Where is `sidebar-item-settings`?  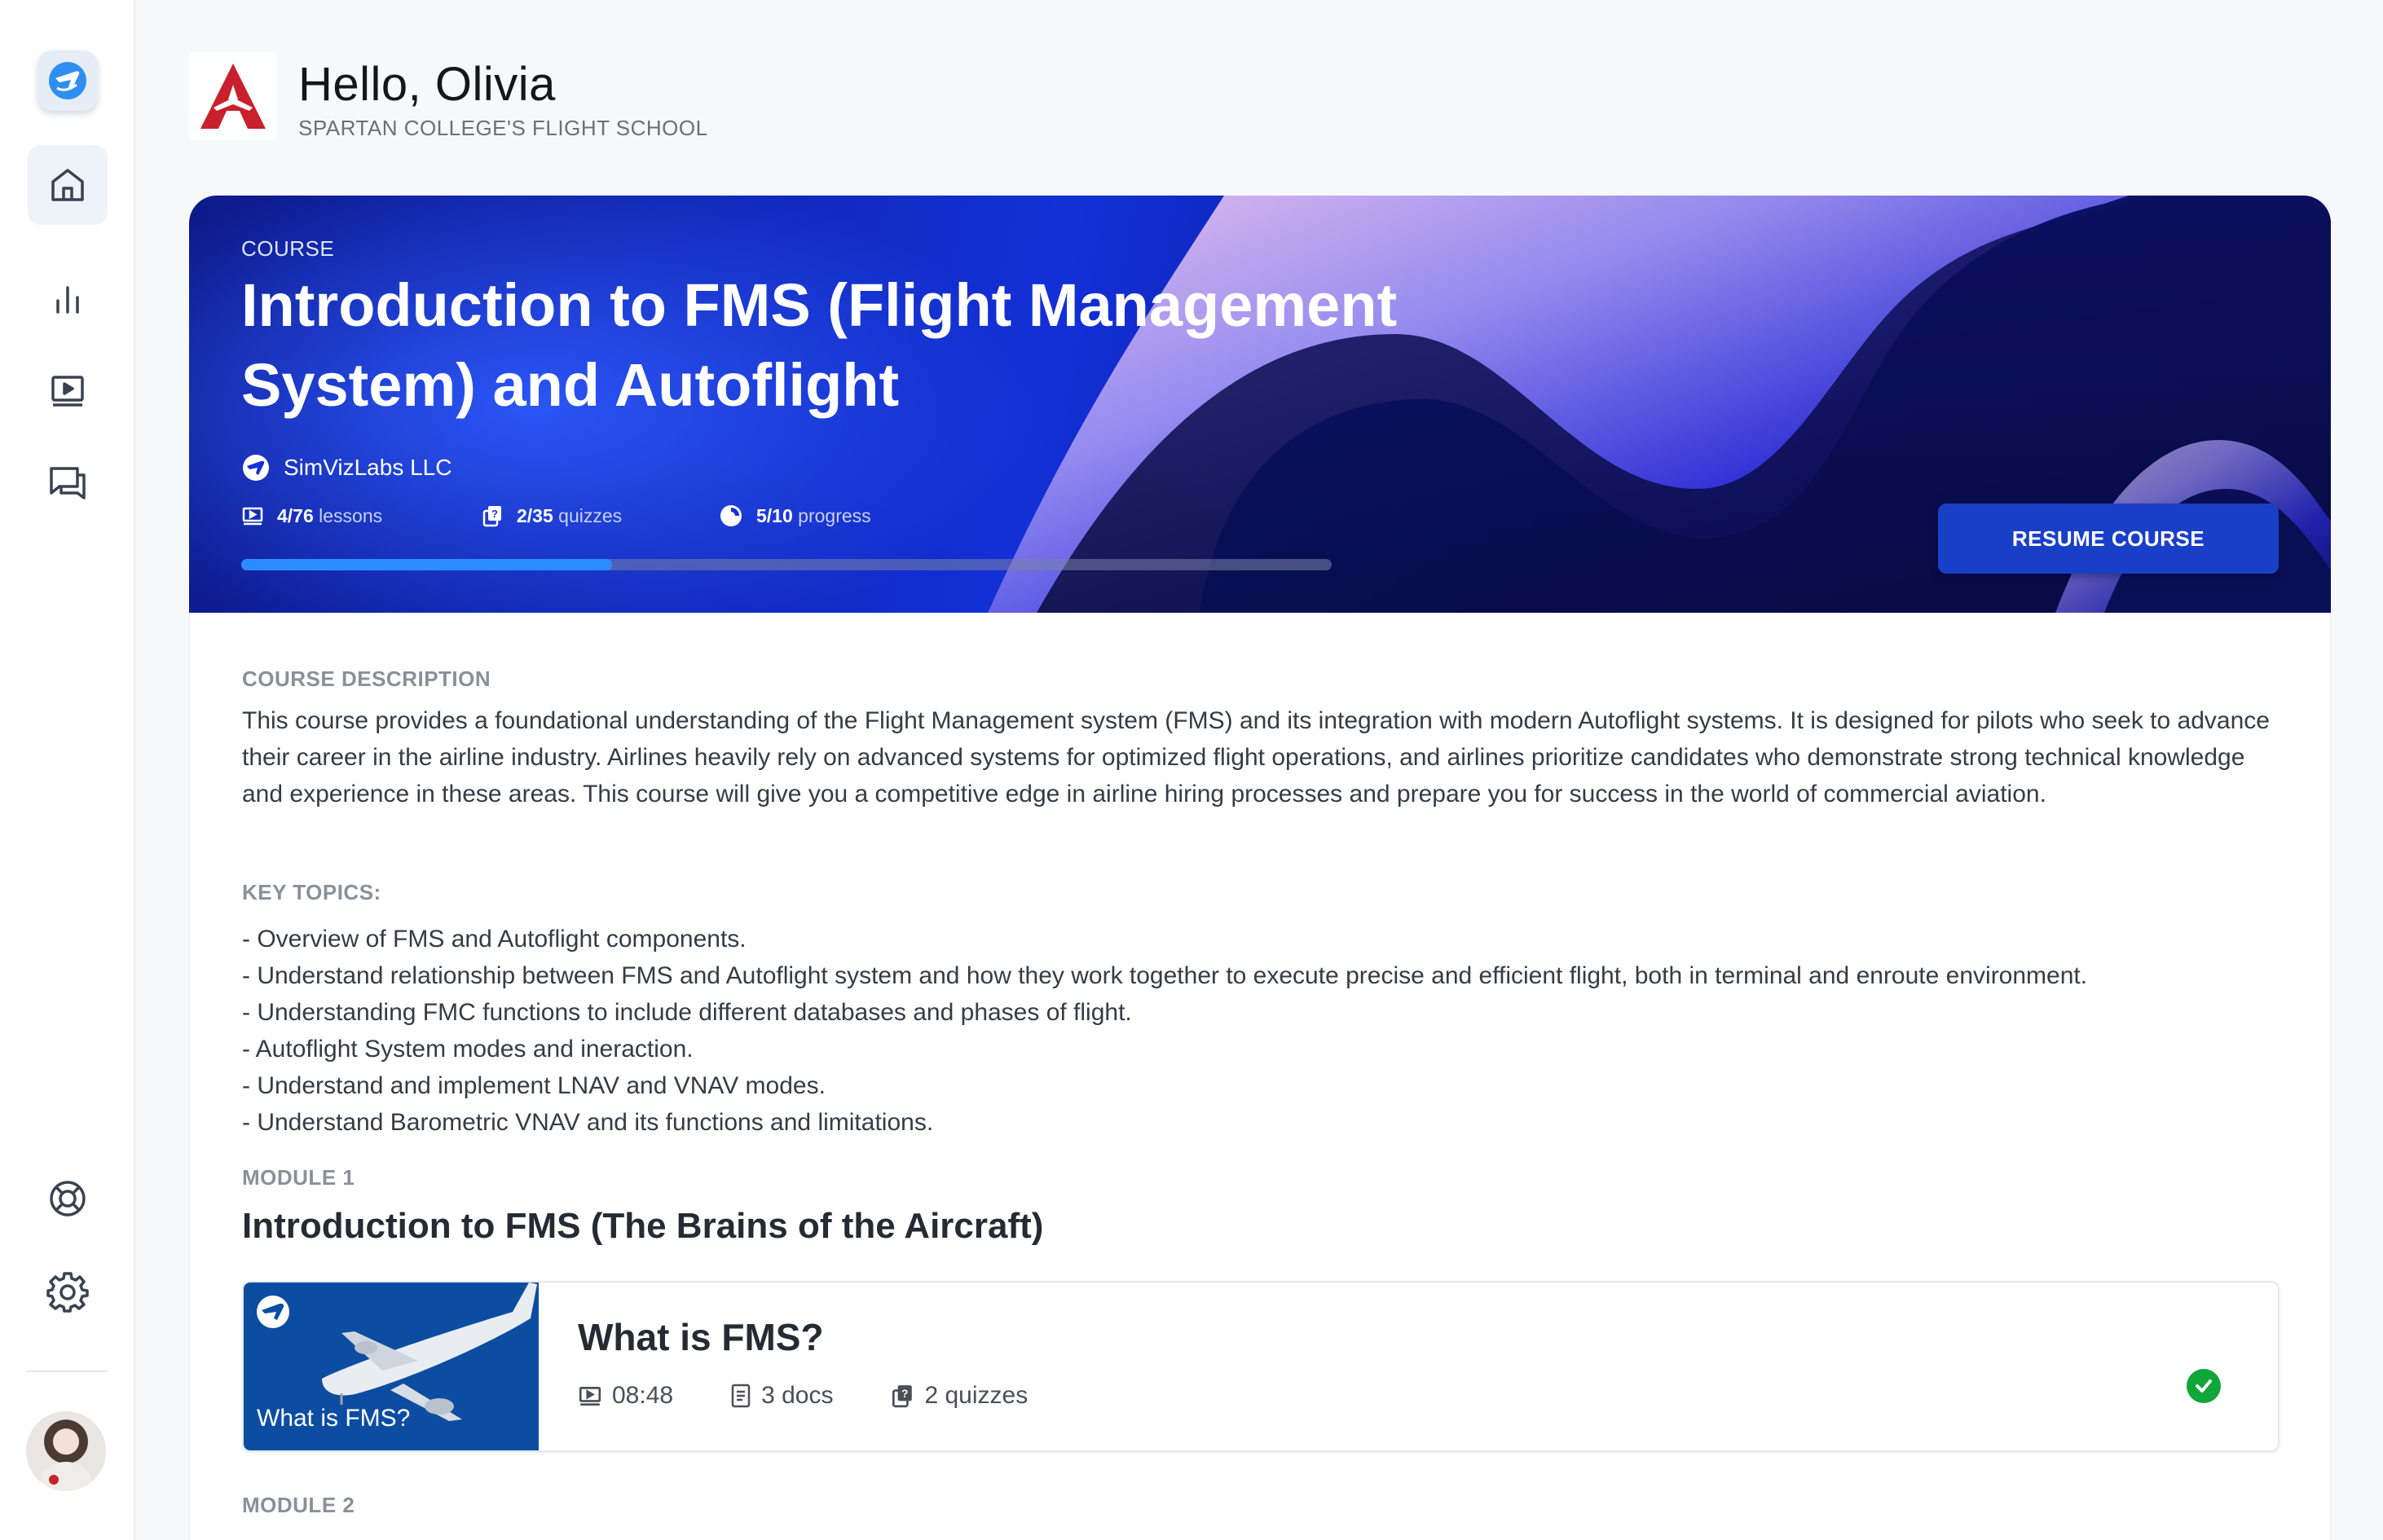 sidebar-item-settings is located at coordinates (68, 1291).